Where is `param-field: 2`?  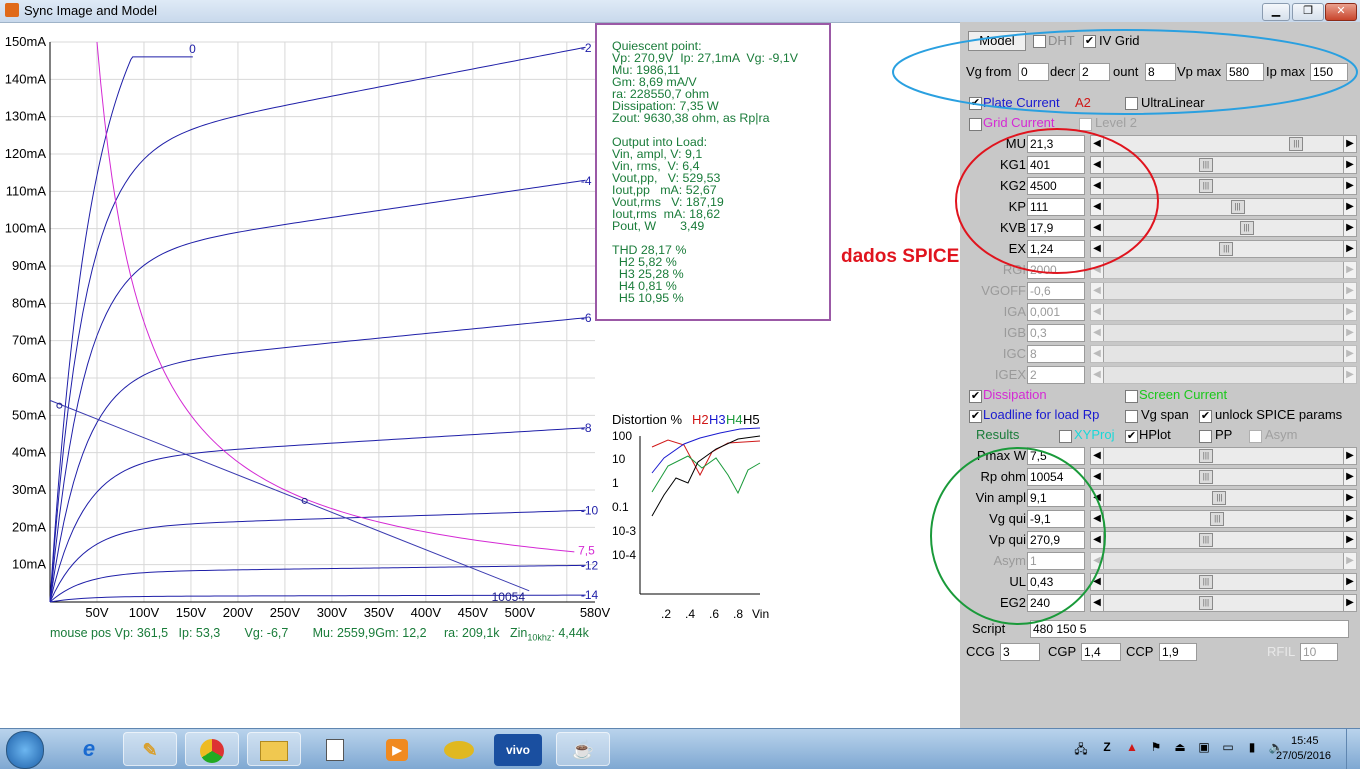
param-field: 2 is located at coordinates (1056, 375).